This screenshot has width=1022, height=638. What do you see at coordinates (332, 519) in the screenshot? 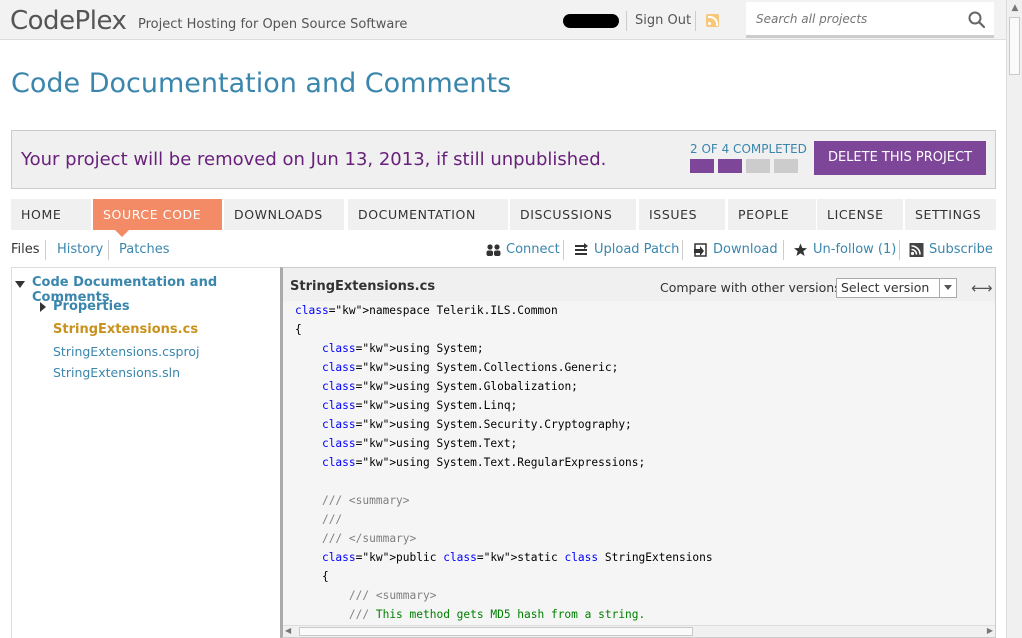
I see `code-line: ///` at bounding box center [332, 519].